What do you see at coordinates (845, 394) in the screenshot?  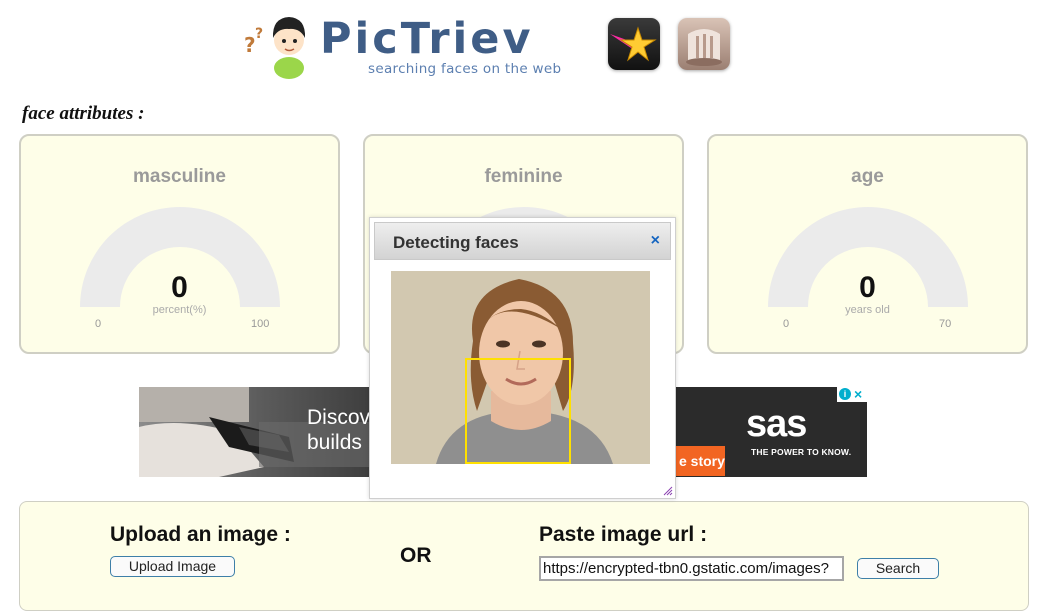 I see `info-icon: i` at bounding box center [845, 394].